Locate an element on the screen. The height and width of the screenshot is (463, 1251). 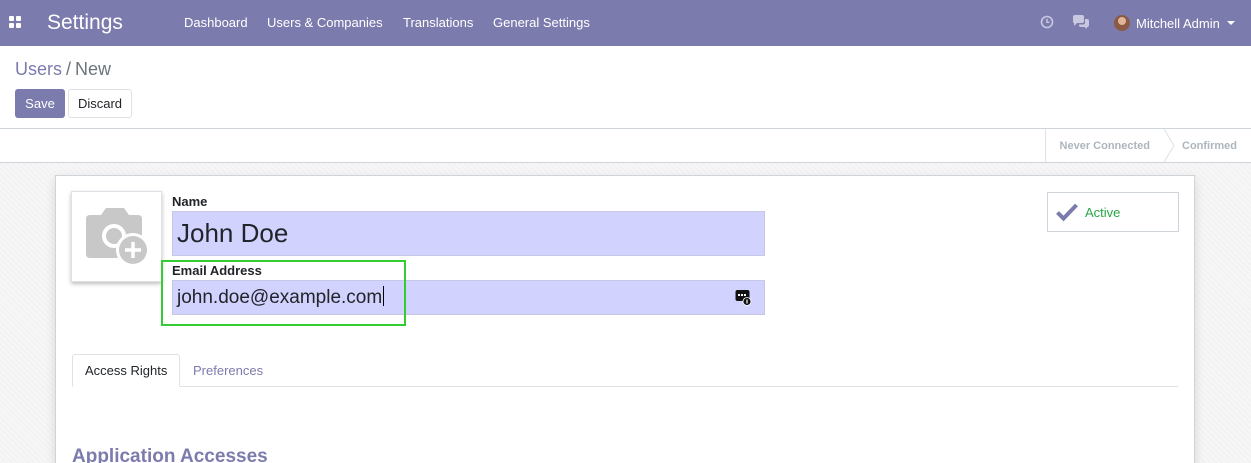
text-cursor is located at coordinates (384, 296).